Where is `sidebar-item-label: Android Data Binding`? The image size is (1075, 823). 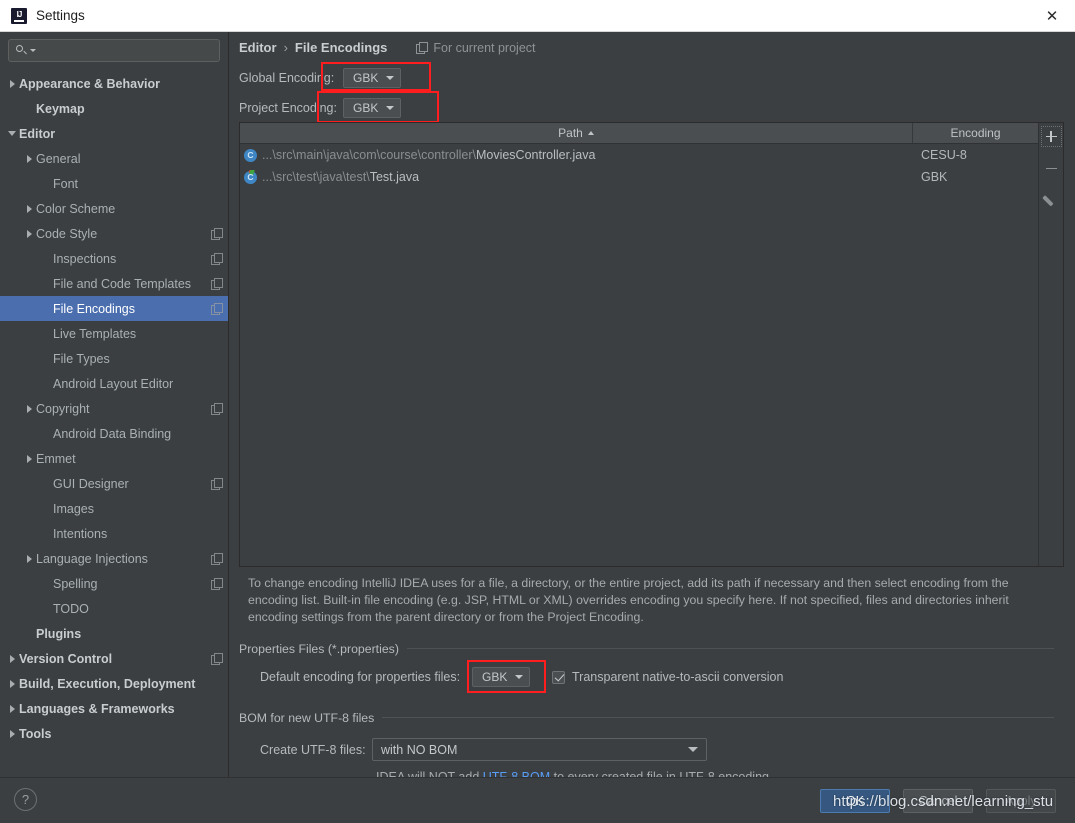
sidebar-item-label: Android Data Binding is located at coordinates (112, 433).